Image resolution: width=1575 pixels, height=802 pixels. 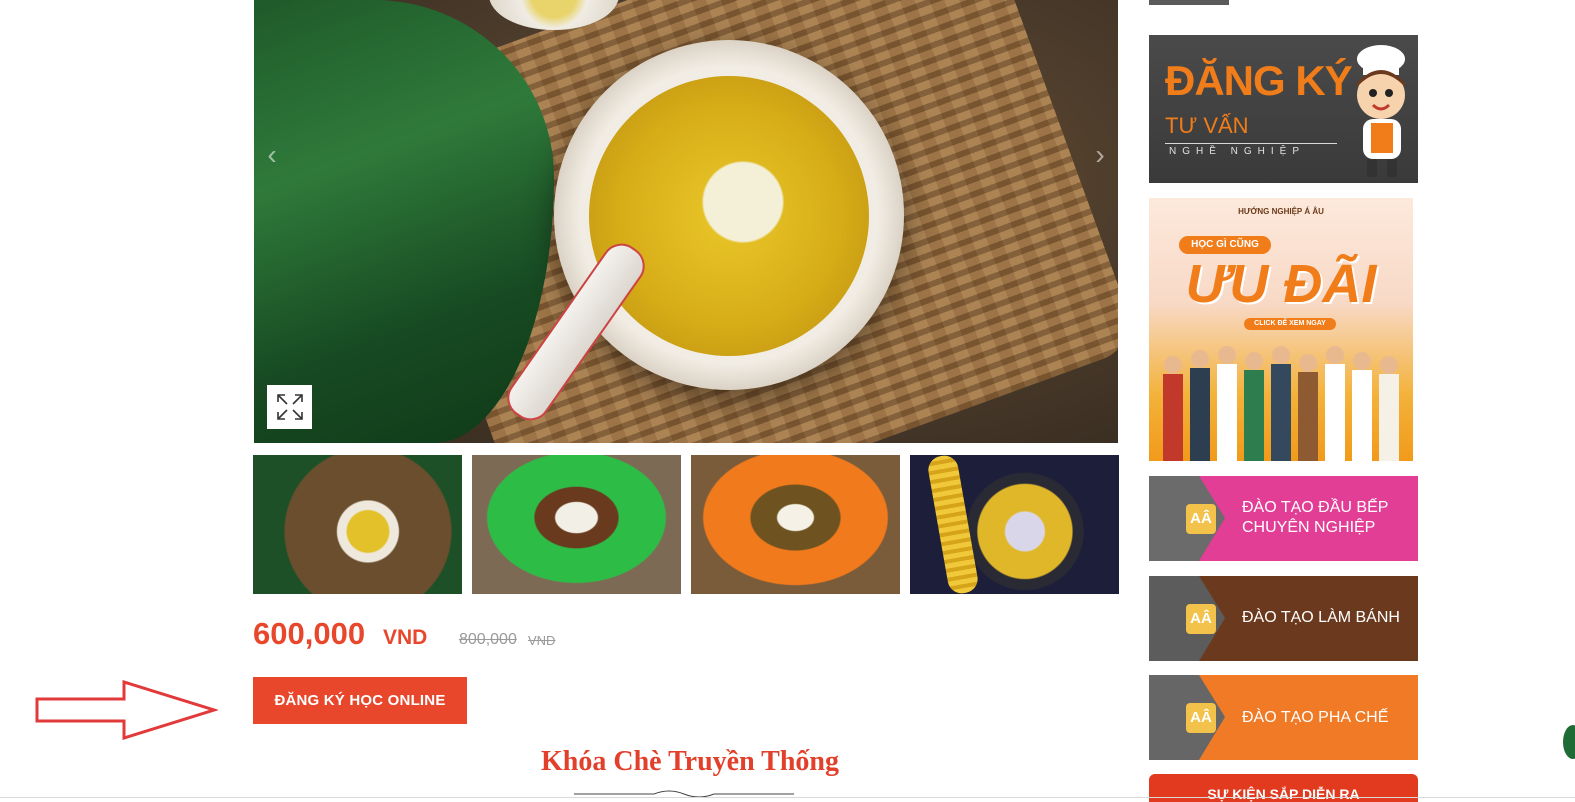 I want to click on sidebar-link-label: ĐÀO TẠO LÀM BÁNH, so click(x=1321, y=617).